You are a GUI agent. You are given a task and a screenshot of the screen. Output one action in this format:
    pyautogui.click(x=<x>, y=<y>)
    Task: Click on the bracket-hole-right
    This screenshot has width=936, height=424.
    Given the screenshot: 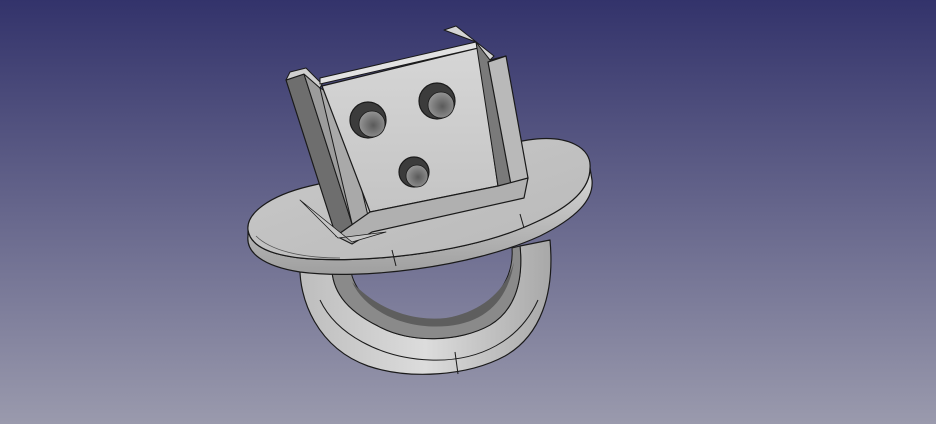 What is the action you would take?
    pyautogui.click(x=437, y=101)
    